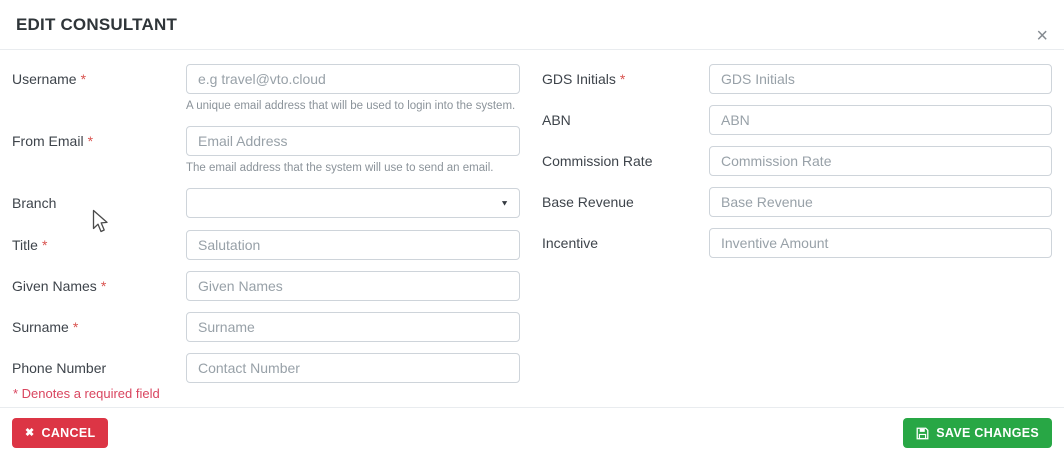 The width and height of the screenshot is (1064, 458). I want to click on modal-header: EDIT CONSULTANT, so click(532, 25).